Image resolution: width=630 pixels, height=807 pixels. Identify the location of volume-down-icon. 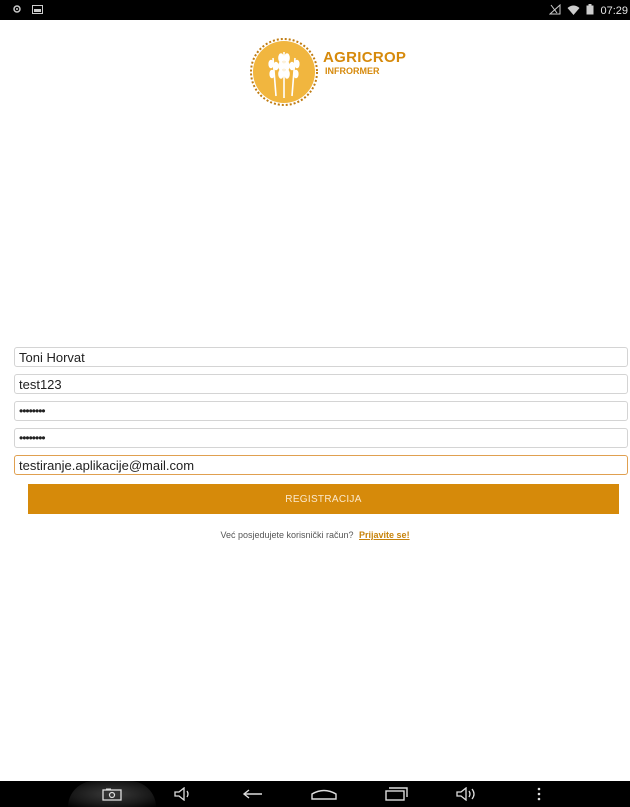
(183, 794).